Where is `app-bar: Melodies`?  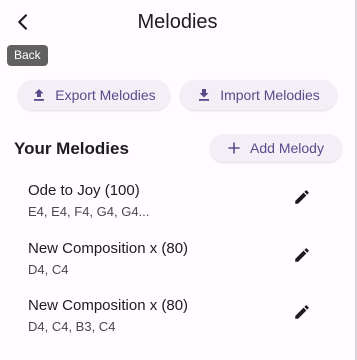 app-bar: Melodies is located at coordinates (177, 23).